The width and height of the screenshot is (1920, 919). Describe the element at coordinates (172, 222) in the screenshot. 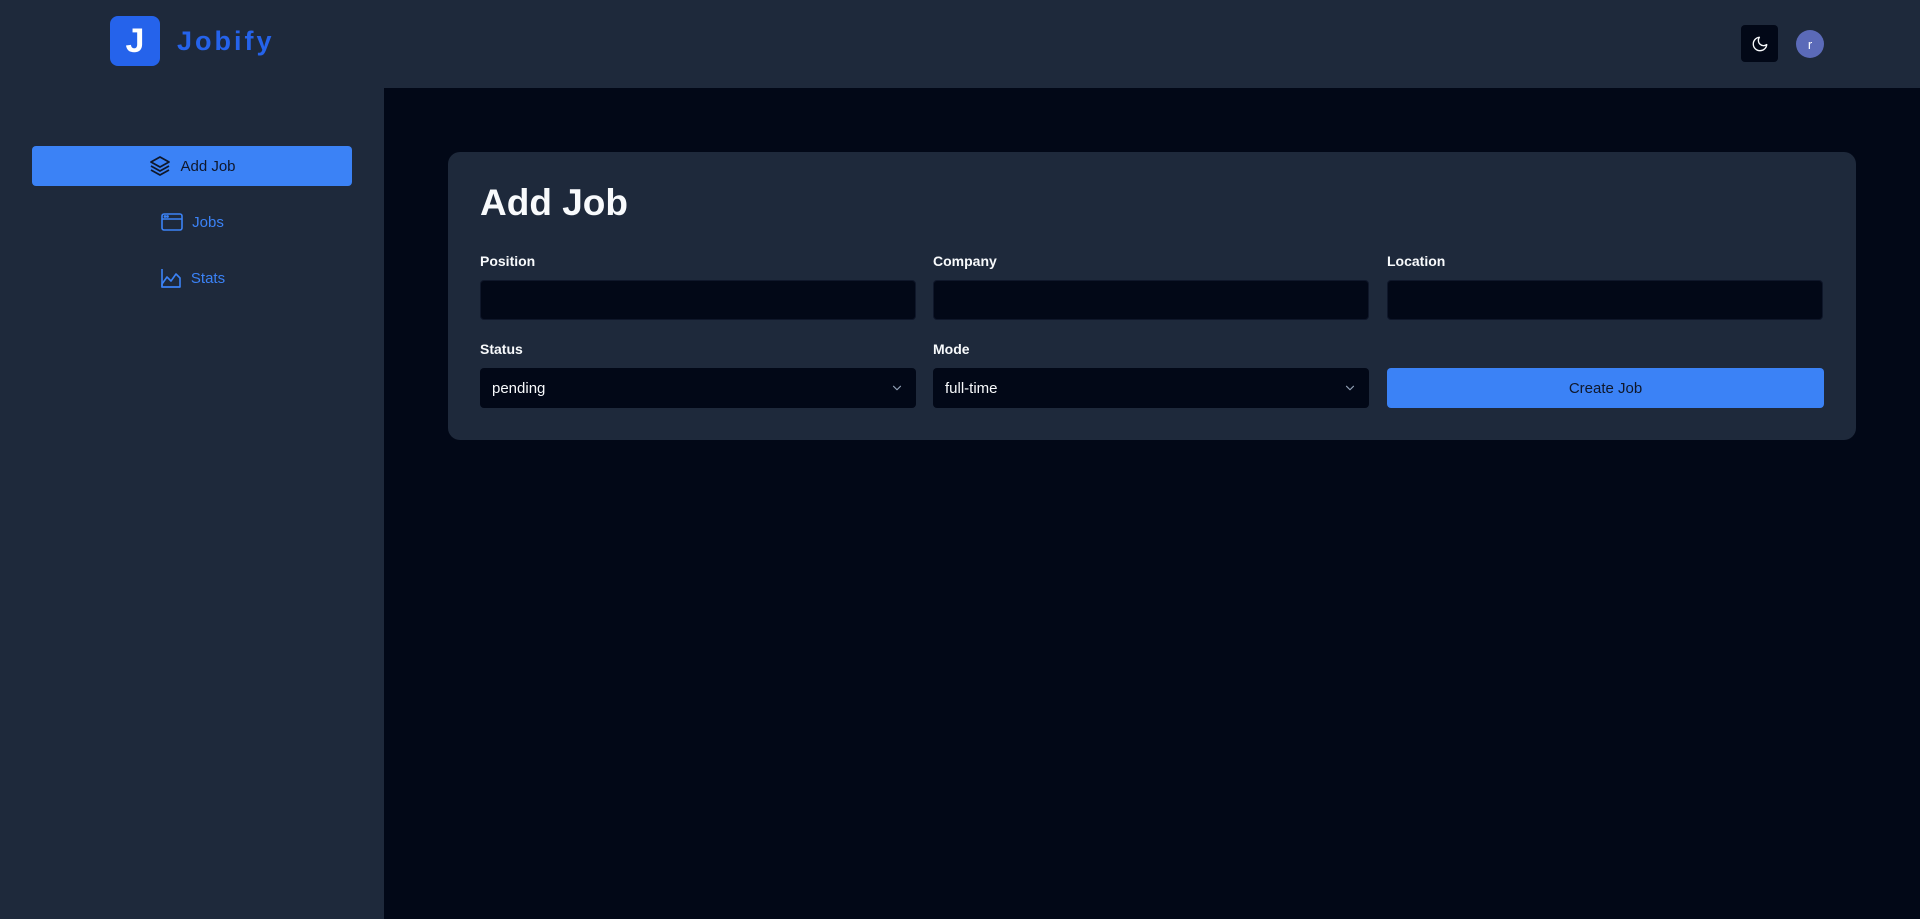

I see `browser-window-icon` at that location.